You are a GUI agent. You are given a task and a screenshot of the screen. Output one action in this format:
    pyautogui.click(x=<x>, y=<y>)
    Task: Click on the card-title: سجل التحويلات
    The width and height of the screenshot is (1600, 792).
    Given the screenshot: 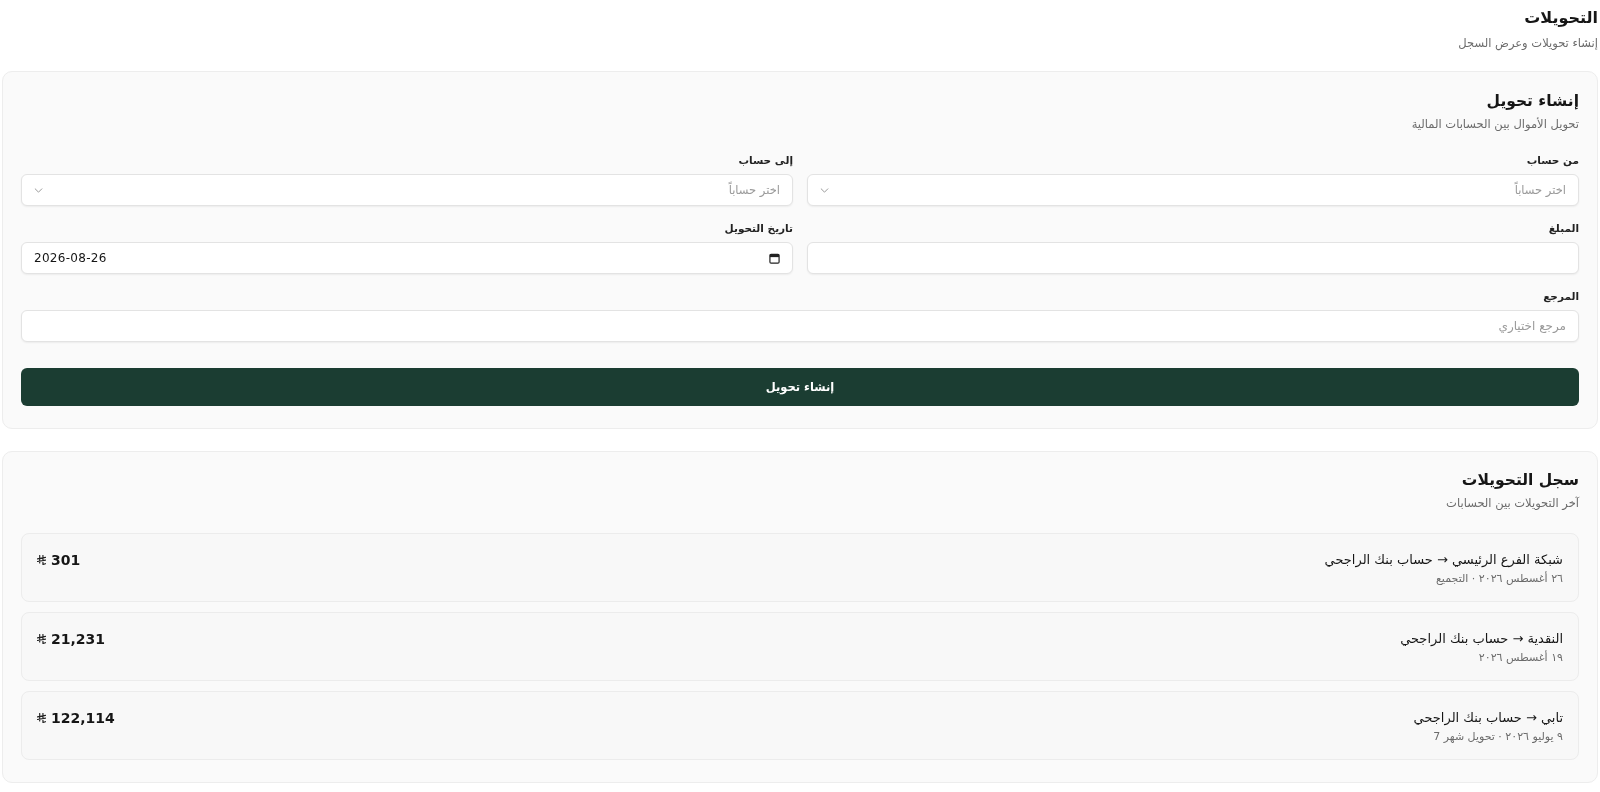 What is the action you would take?
    pyautogui.click(x=1519, y=480)
    